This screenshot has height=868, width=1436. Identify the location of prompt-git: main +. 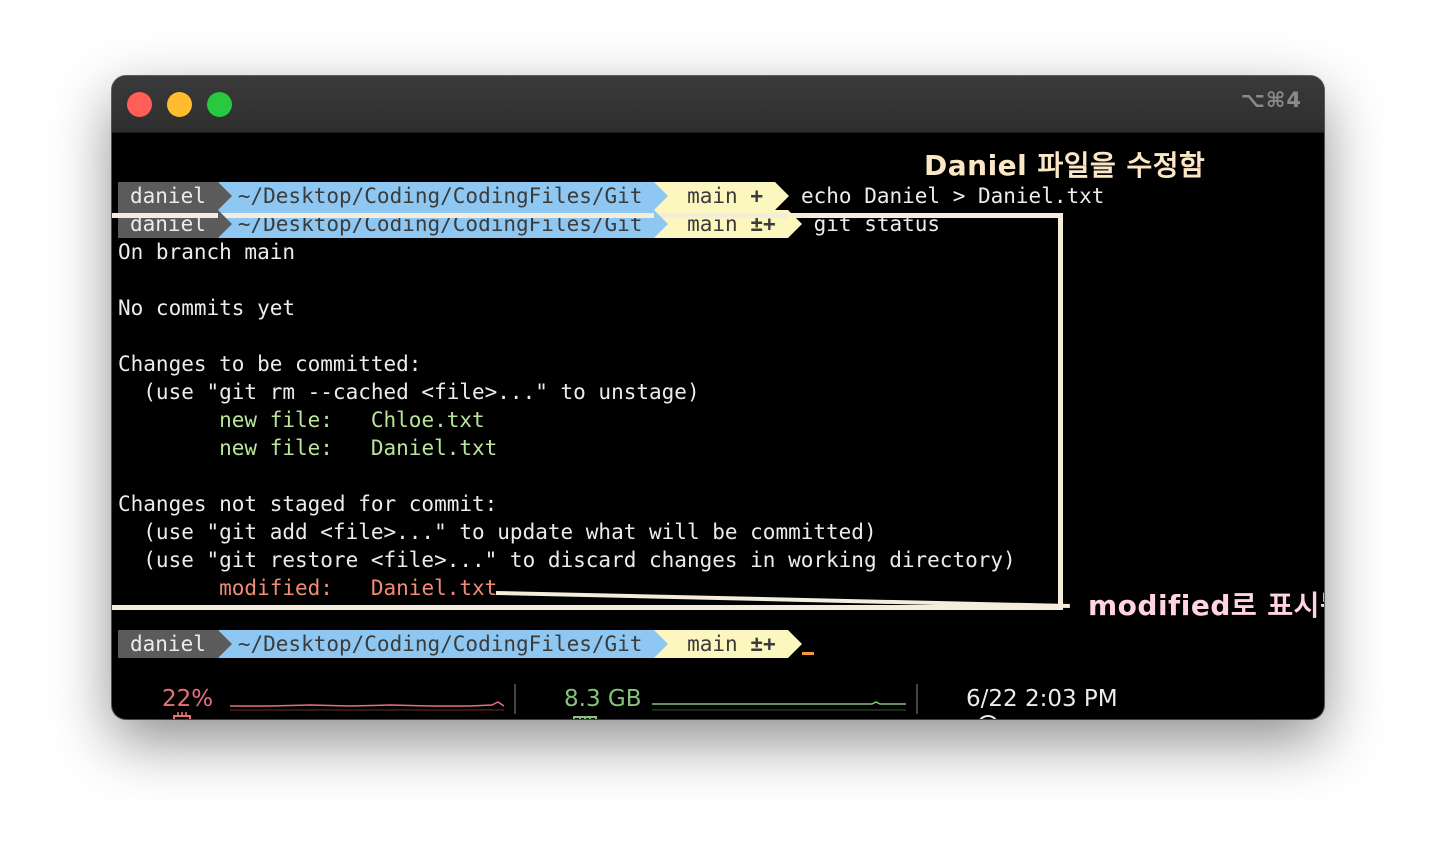
(714, 196).